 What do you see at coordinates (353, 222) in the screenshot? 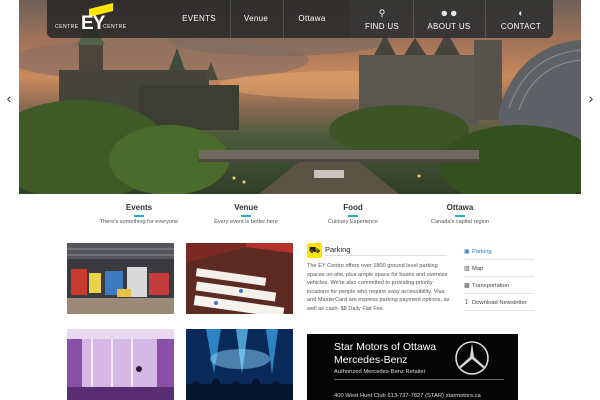
I see `category-subtitle: Culinary Experience` at bounding box center [353, 222].